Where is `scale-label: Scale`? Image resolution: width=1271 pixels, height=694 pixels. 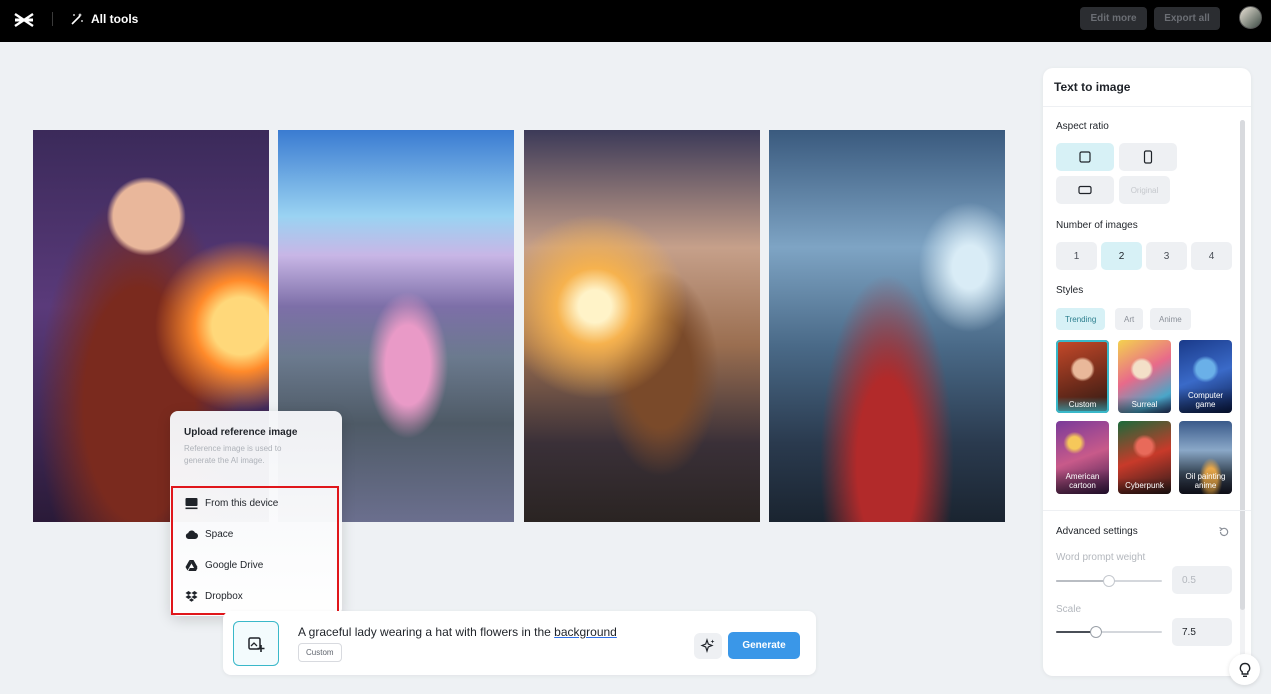 scale-label: Scale is located at coordinates (1069, 609).